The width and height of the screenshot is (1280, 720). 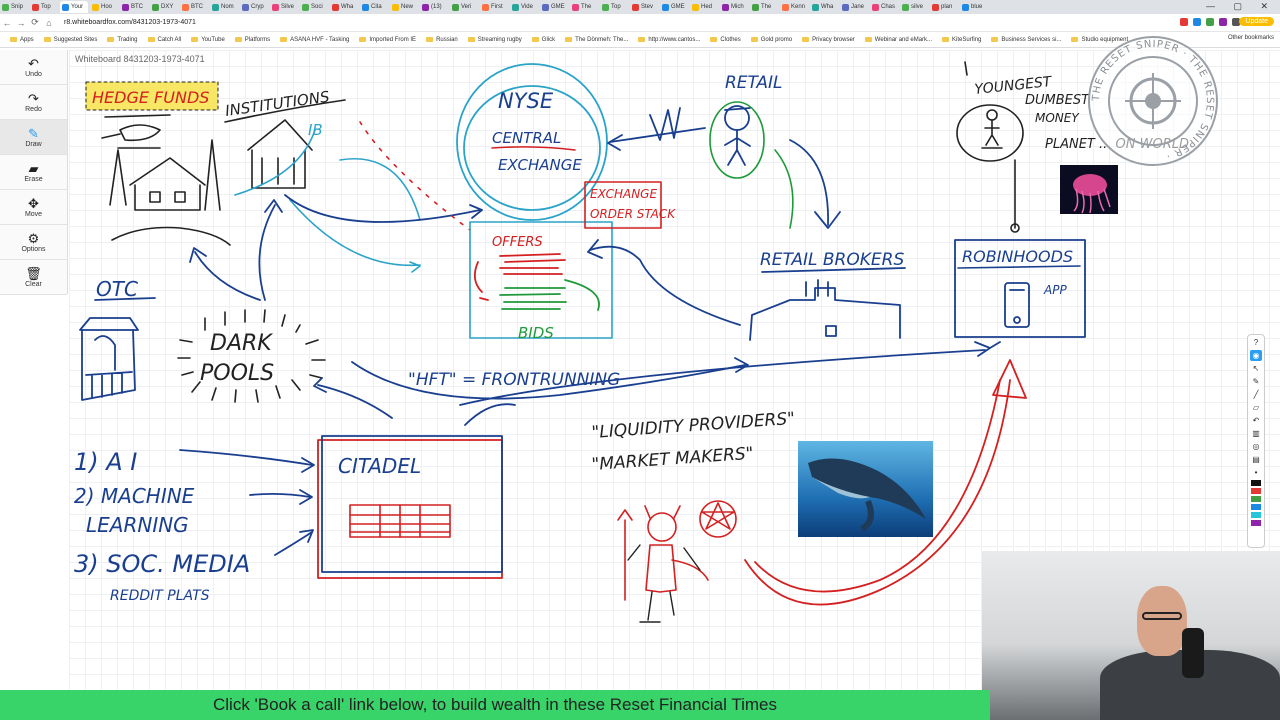 I want to click on label-exchange-box: EXCHANGE, so click(x=623, y=194).